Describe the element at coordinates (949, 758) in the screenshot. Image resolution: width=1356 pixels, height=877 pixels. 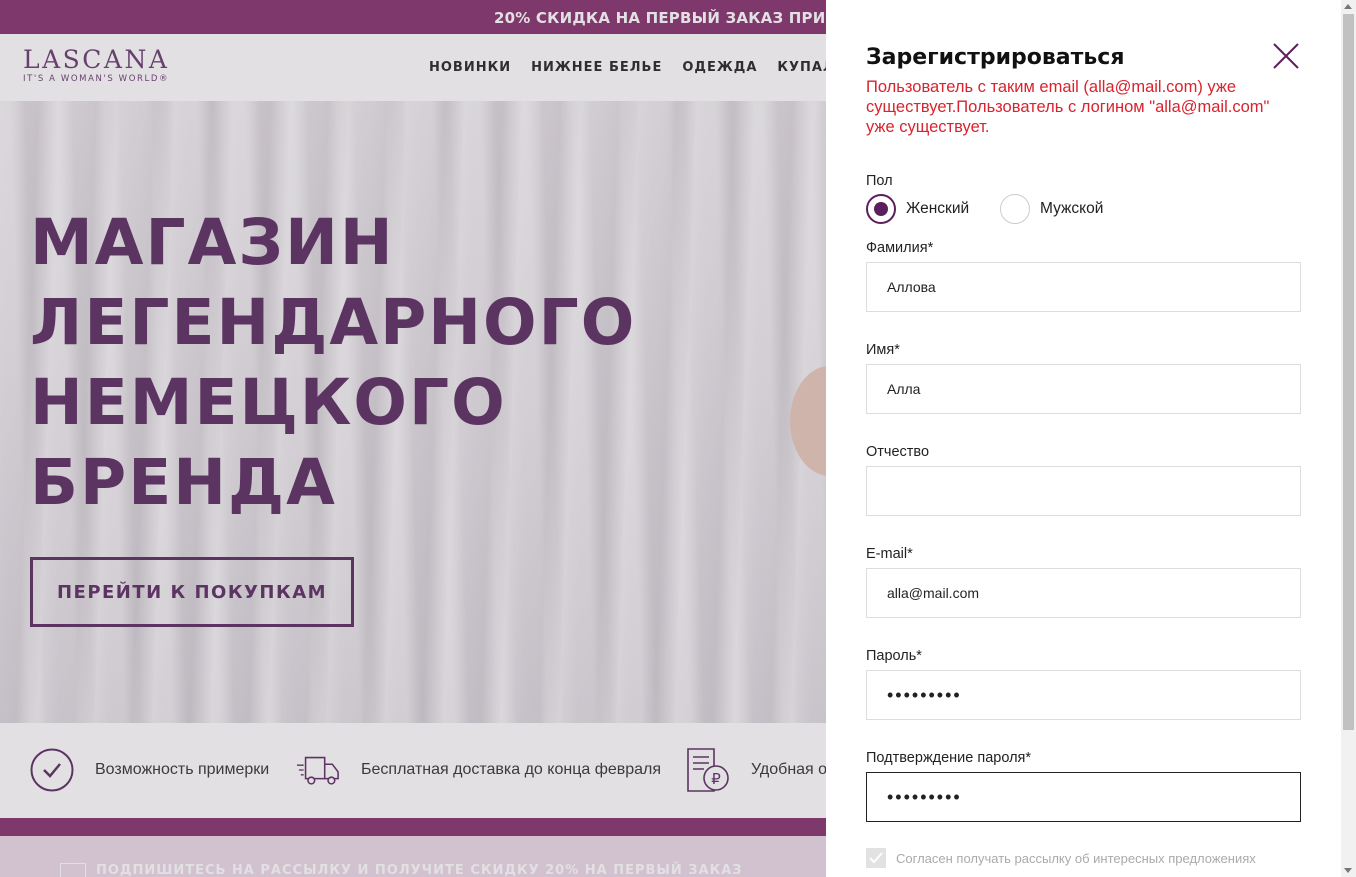
I see `password-confirm-label: Подтверждение пароля*` at that location.